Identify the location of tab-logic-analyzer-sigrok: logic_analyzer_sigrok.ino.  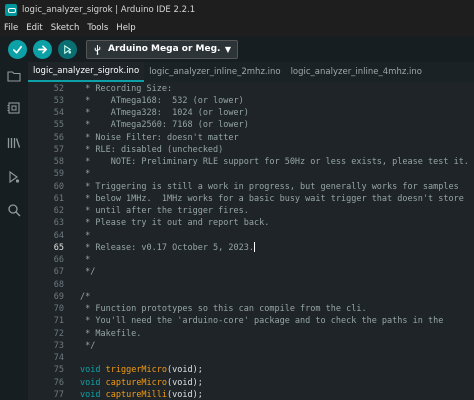
(86, 72).